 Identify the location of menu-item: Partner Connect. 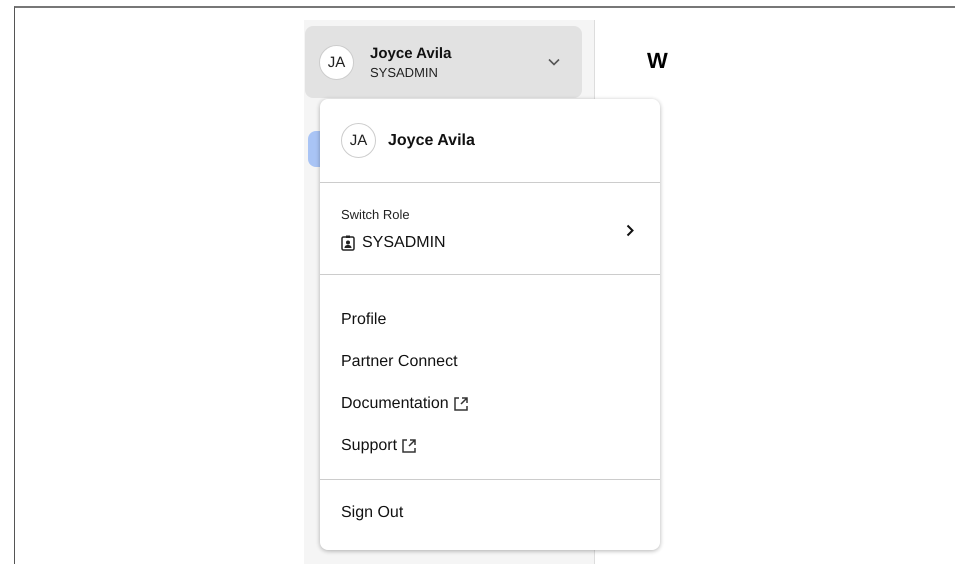
(490, 362).